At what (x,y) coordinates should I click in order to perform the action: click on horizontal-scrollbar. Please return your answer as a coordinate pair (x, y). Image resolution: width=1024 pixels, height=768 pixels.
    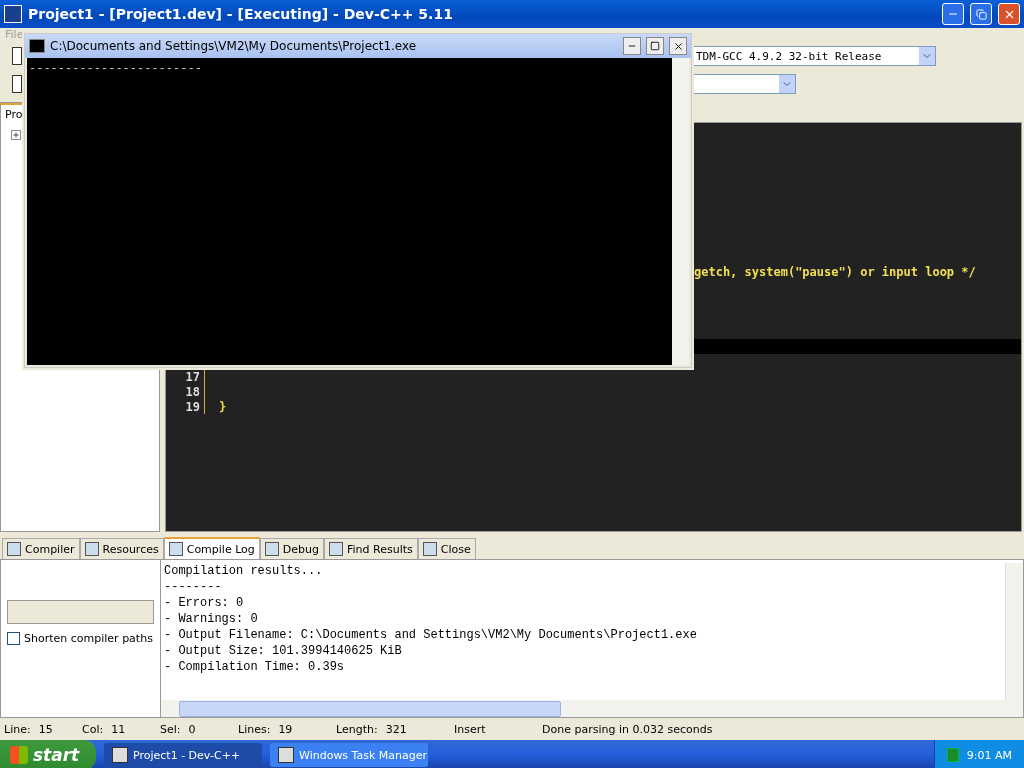
    Looking at the image, I should click on (592, 708).